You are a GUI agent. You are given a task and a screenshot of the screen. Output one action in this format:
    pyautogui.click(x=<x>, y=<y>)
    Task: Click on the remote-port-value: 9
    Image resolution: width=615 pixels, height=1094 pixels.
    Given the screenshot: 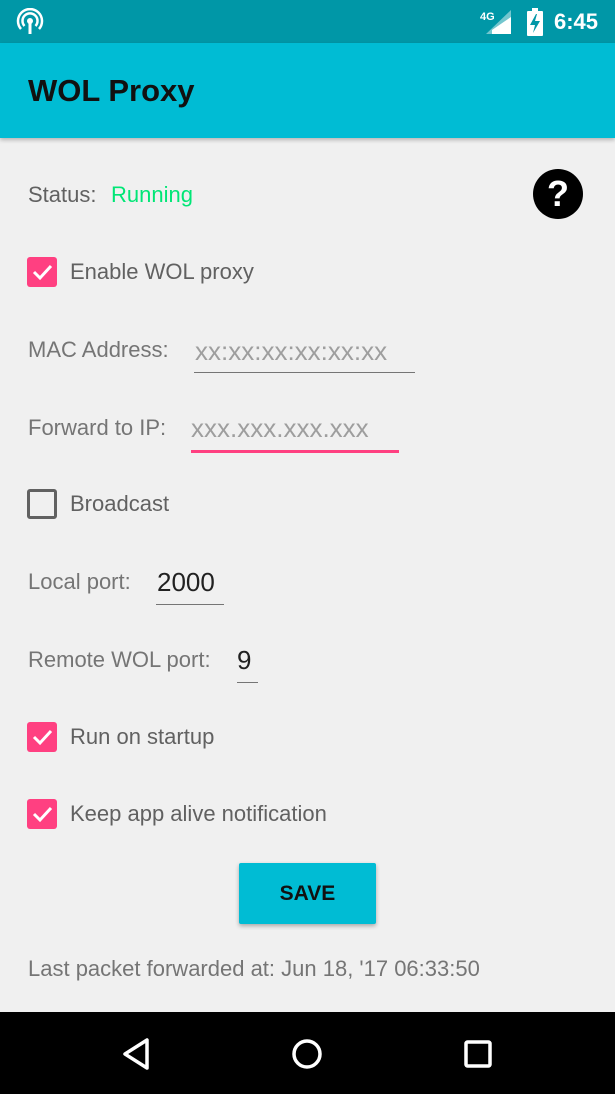 What is the action you would take?
    pyautogui.click(x=244, y=660)
    